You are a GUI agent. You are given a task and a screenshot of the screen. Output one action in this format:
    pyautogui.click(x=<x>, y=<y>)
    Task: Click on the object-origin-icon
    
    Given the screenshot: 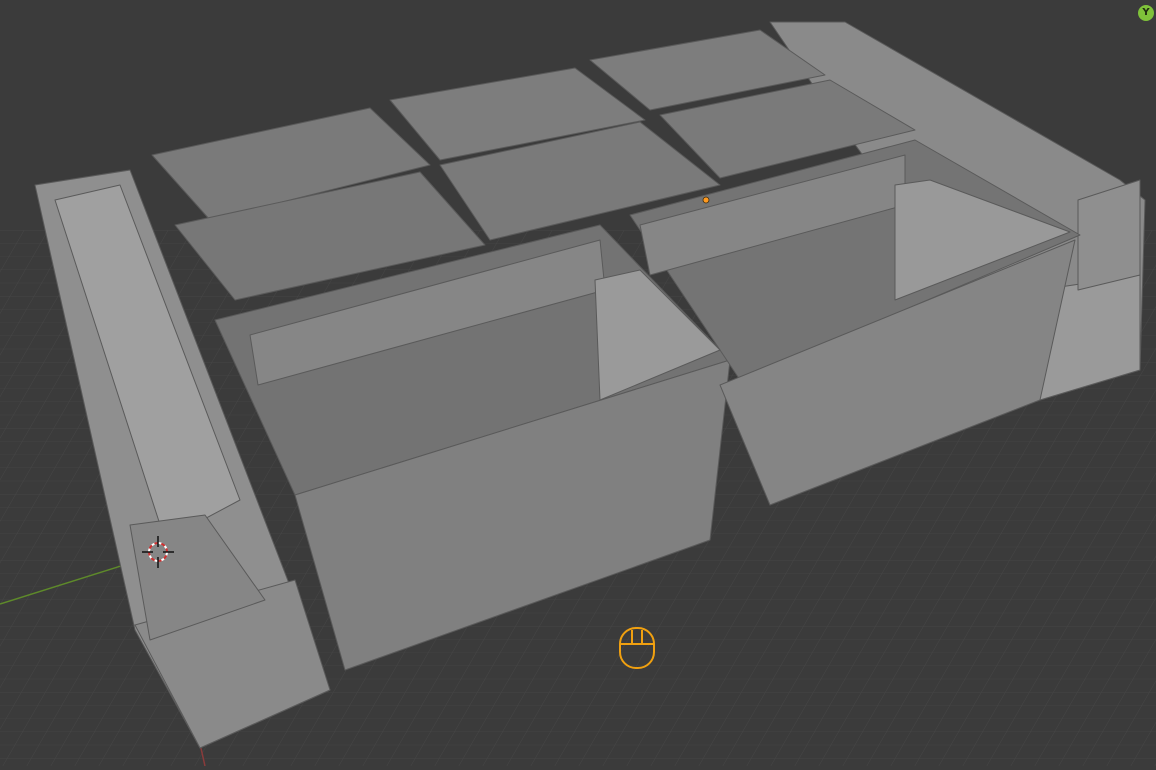 What is the action you would take?
    pyautogui.click(x=706, y=200)
    